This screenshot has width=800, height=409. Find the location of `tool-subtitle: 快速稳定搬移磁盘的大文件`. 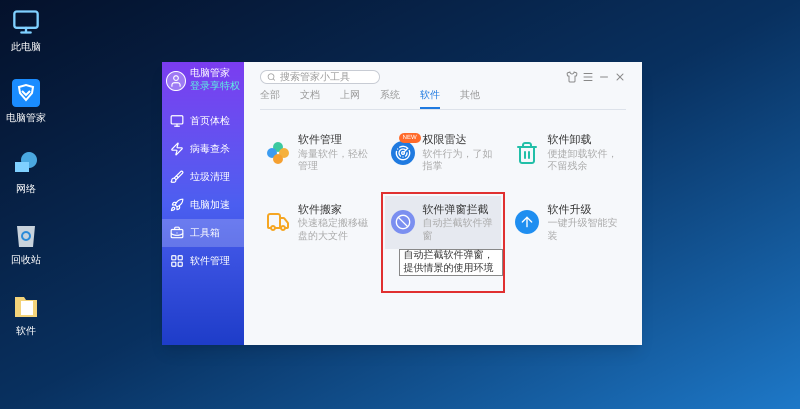

tool-subtitle: 快速稳定搬移磁盘的大文件 is located at coordinates (333, 230).